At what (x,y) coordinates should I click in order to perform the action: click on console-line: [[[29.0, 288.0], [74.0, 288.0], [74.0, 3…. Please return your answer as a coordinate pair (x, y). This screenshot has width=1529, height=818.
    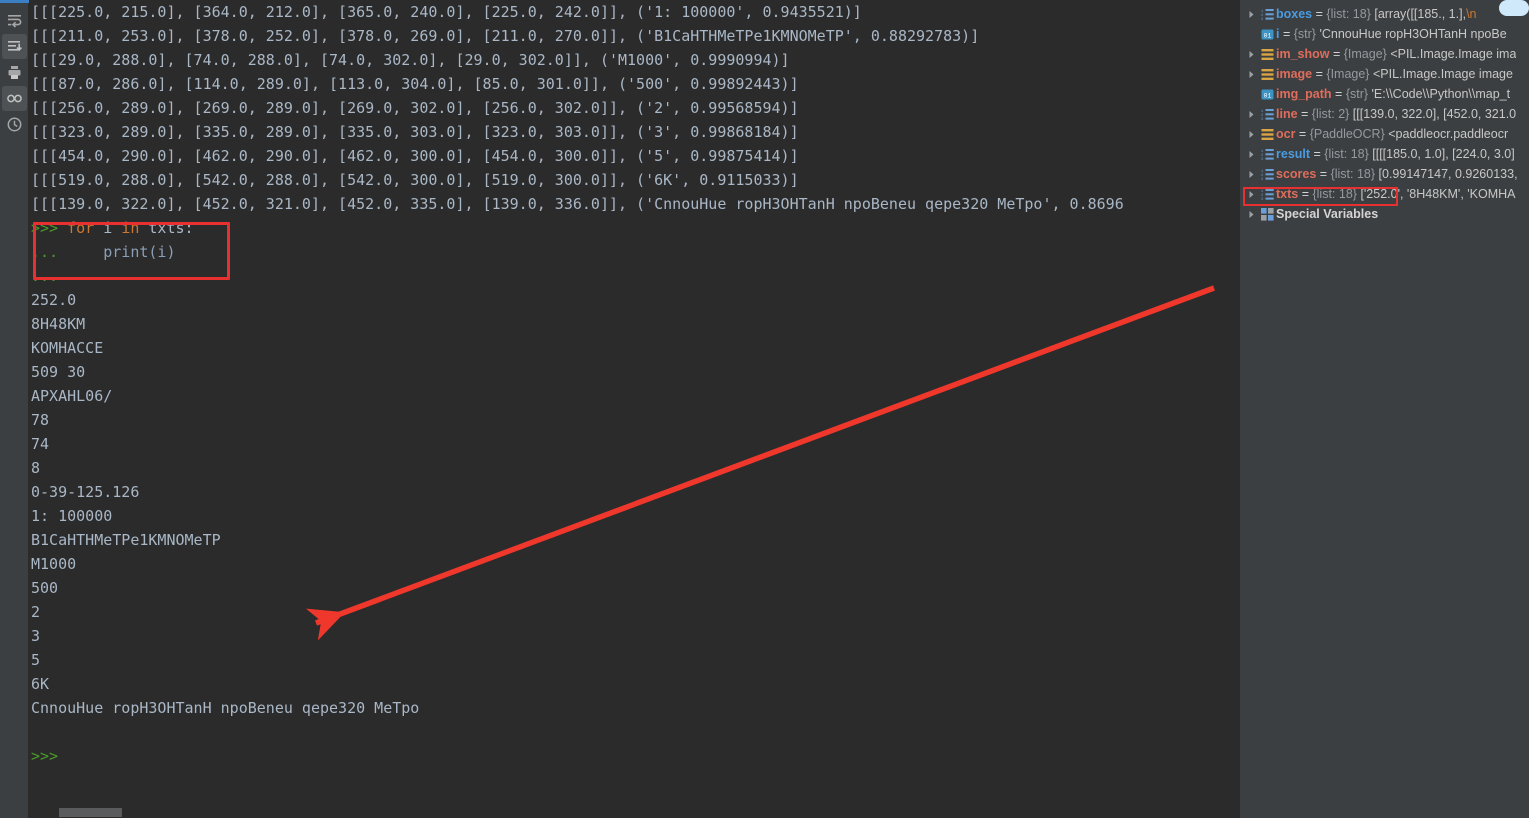
    Looking at the image, I should click on (410, 60).